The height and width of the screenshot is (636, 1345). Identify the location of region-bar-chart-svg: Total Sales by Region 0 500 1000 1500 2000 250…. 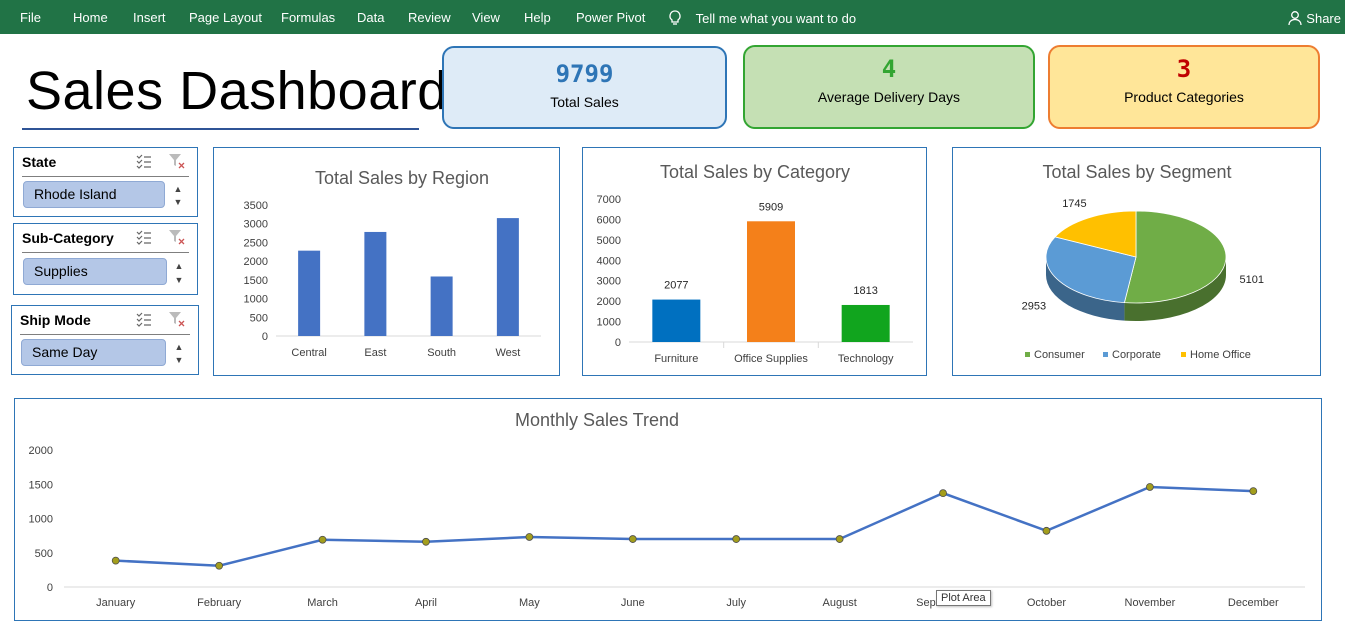
(392, 263).